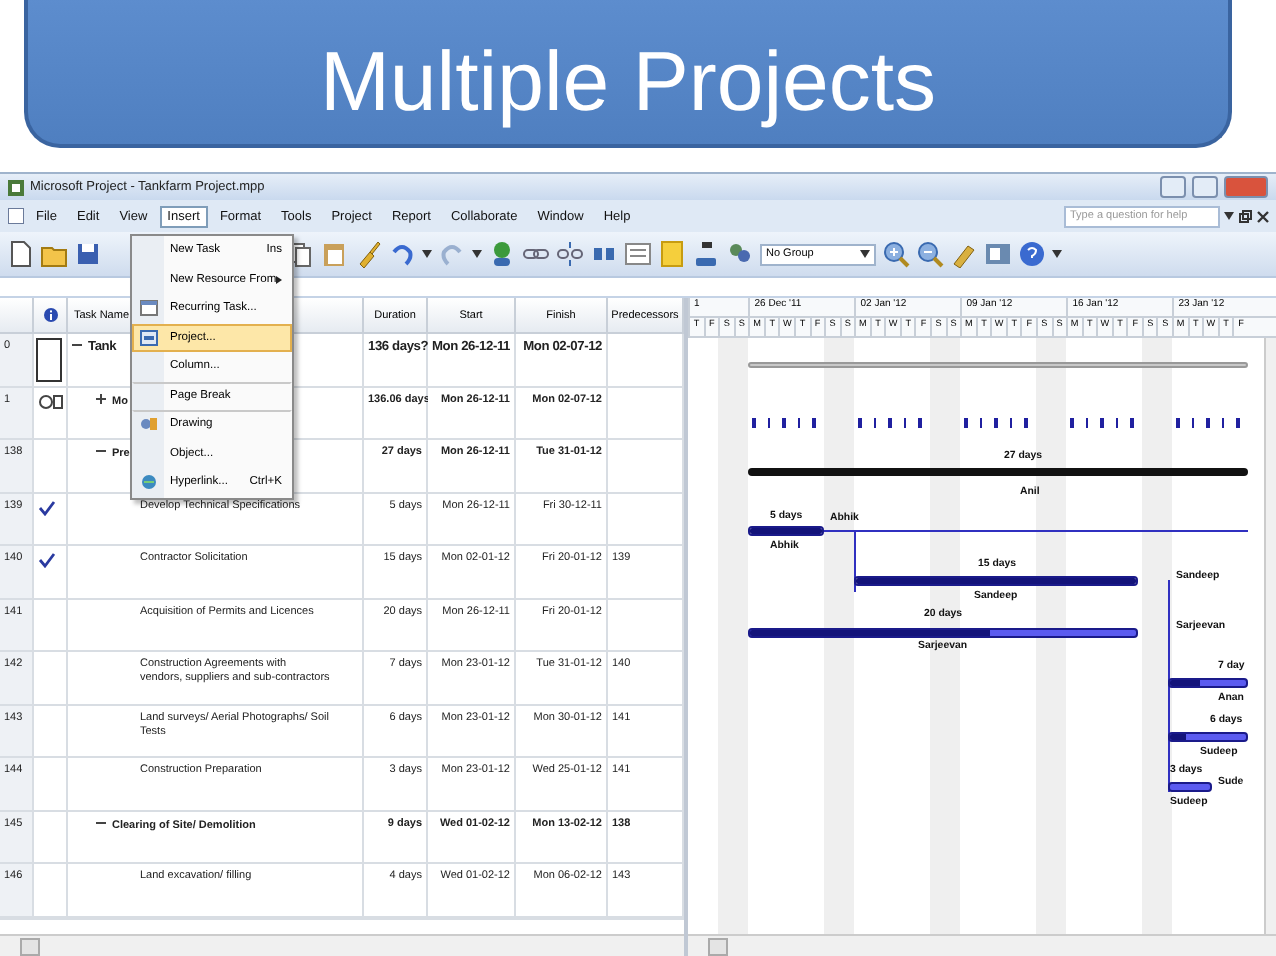 This screenshot has height=956, width=1276. I want to click on restore-icon, so click(1245, 216).